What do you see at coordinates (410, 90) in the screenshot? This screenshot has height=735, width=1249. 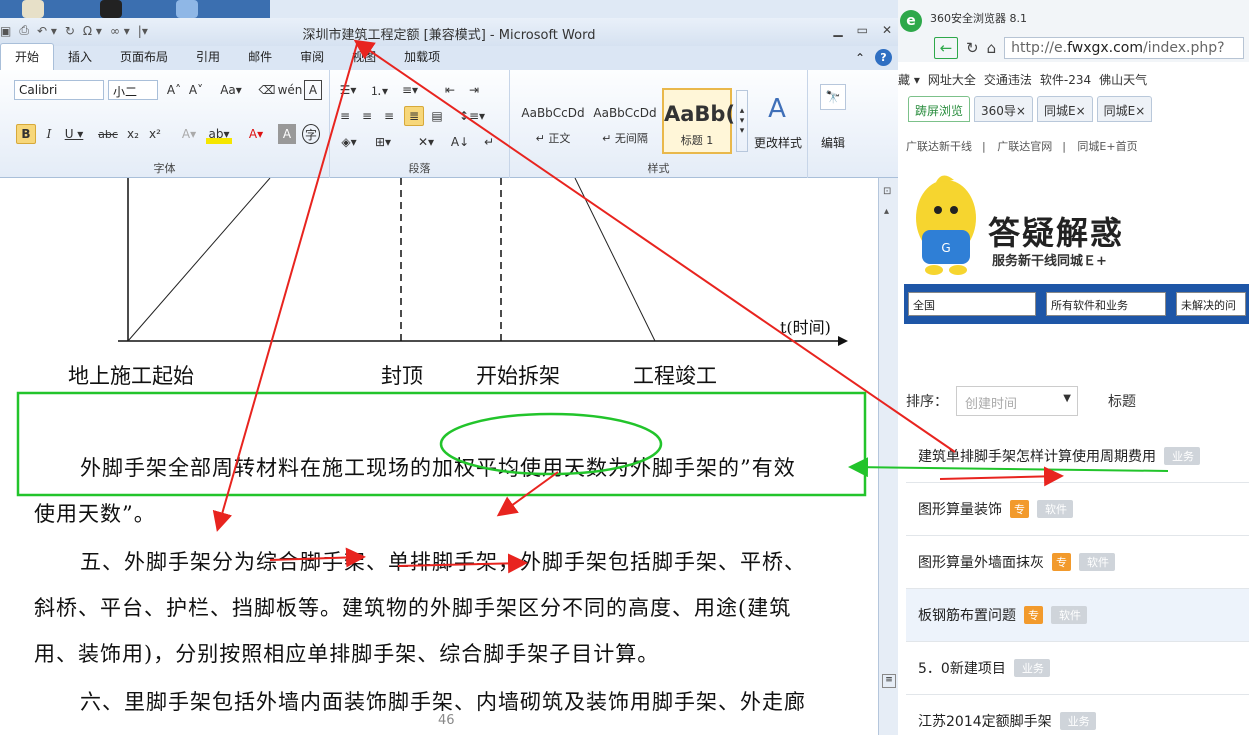 I see `multilevel-icon: ≡▾` at bounding box center [410, 90].